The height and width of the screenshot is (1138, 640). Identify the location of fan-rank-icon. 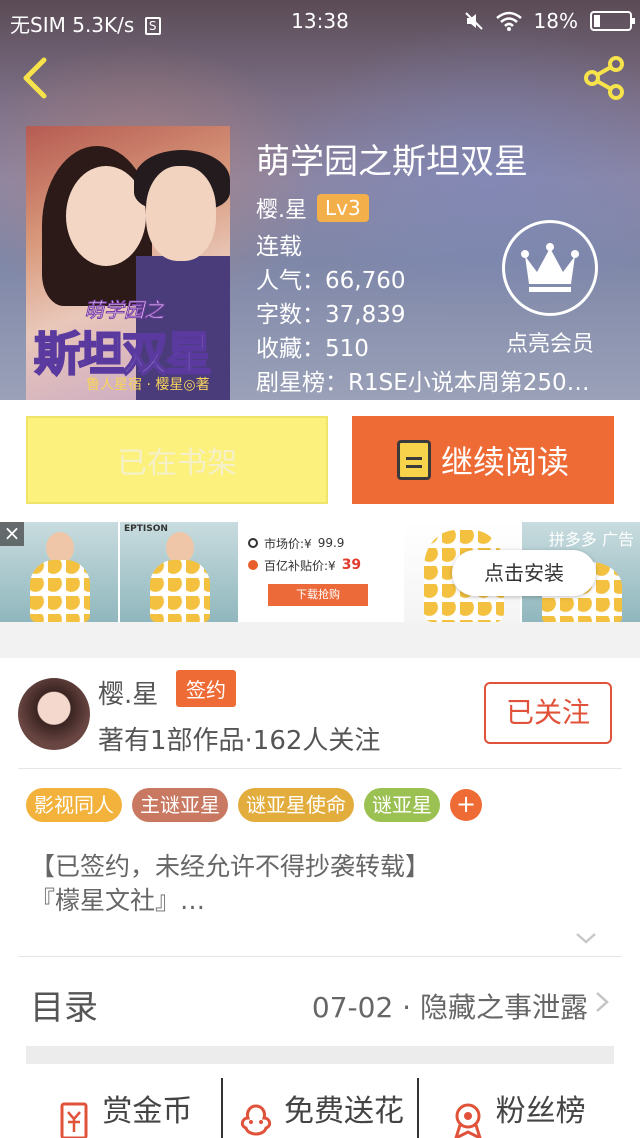
(468, 1120).